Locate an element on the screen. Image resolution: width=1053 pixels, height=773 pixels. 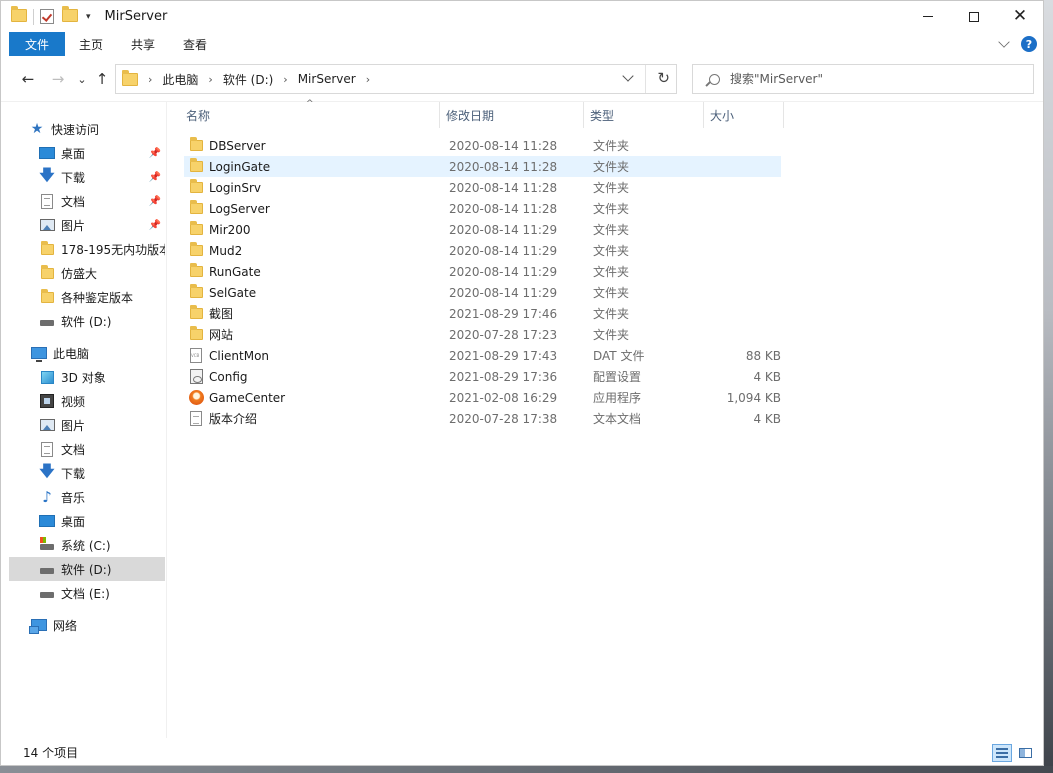
expand-ribbon-chevron-icon is located at coordinates (1004, 42).